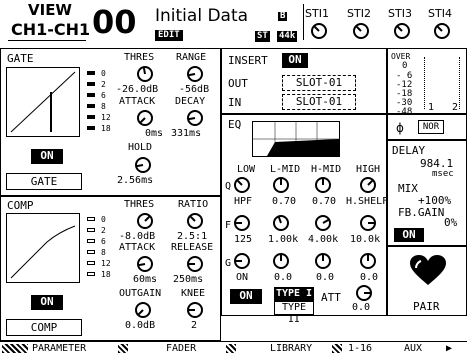  I want to click on pair-panel: PAIR, so click(427, 281).